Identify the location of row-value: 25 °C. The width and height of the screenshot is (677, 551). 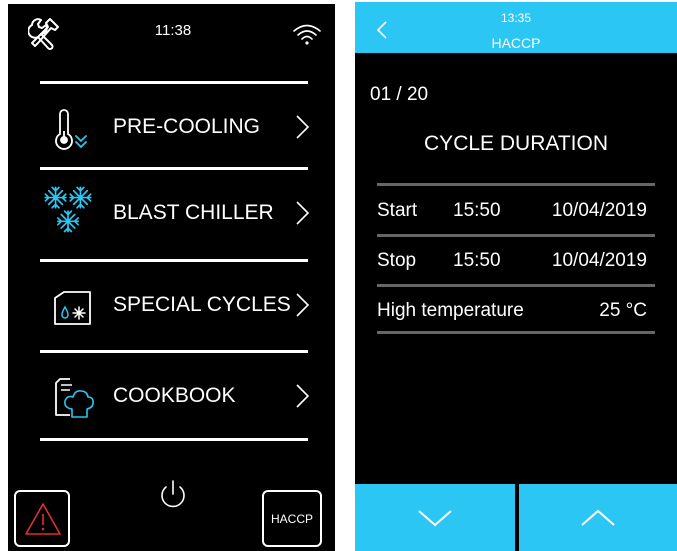
(623, 310).